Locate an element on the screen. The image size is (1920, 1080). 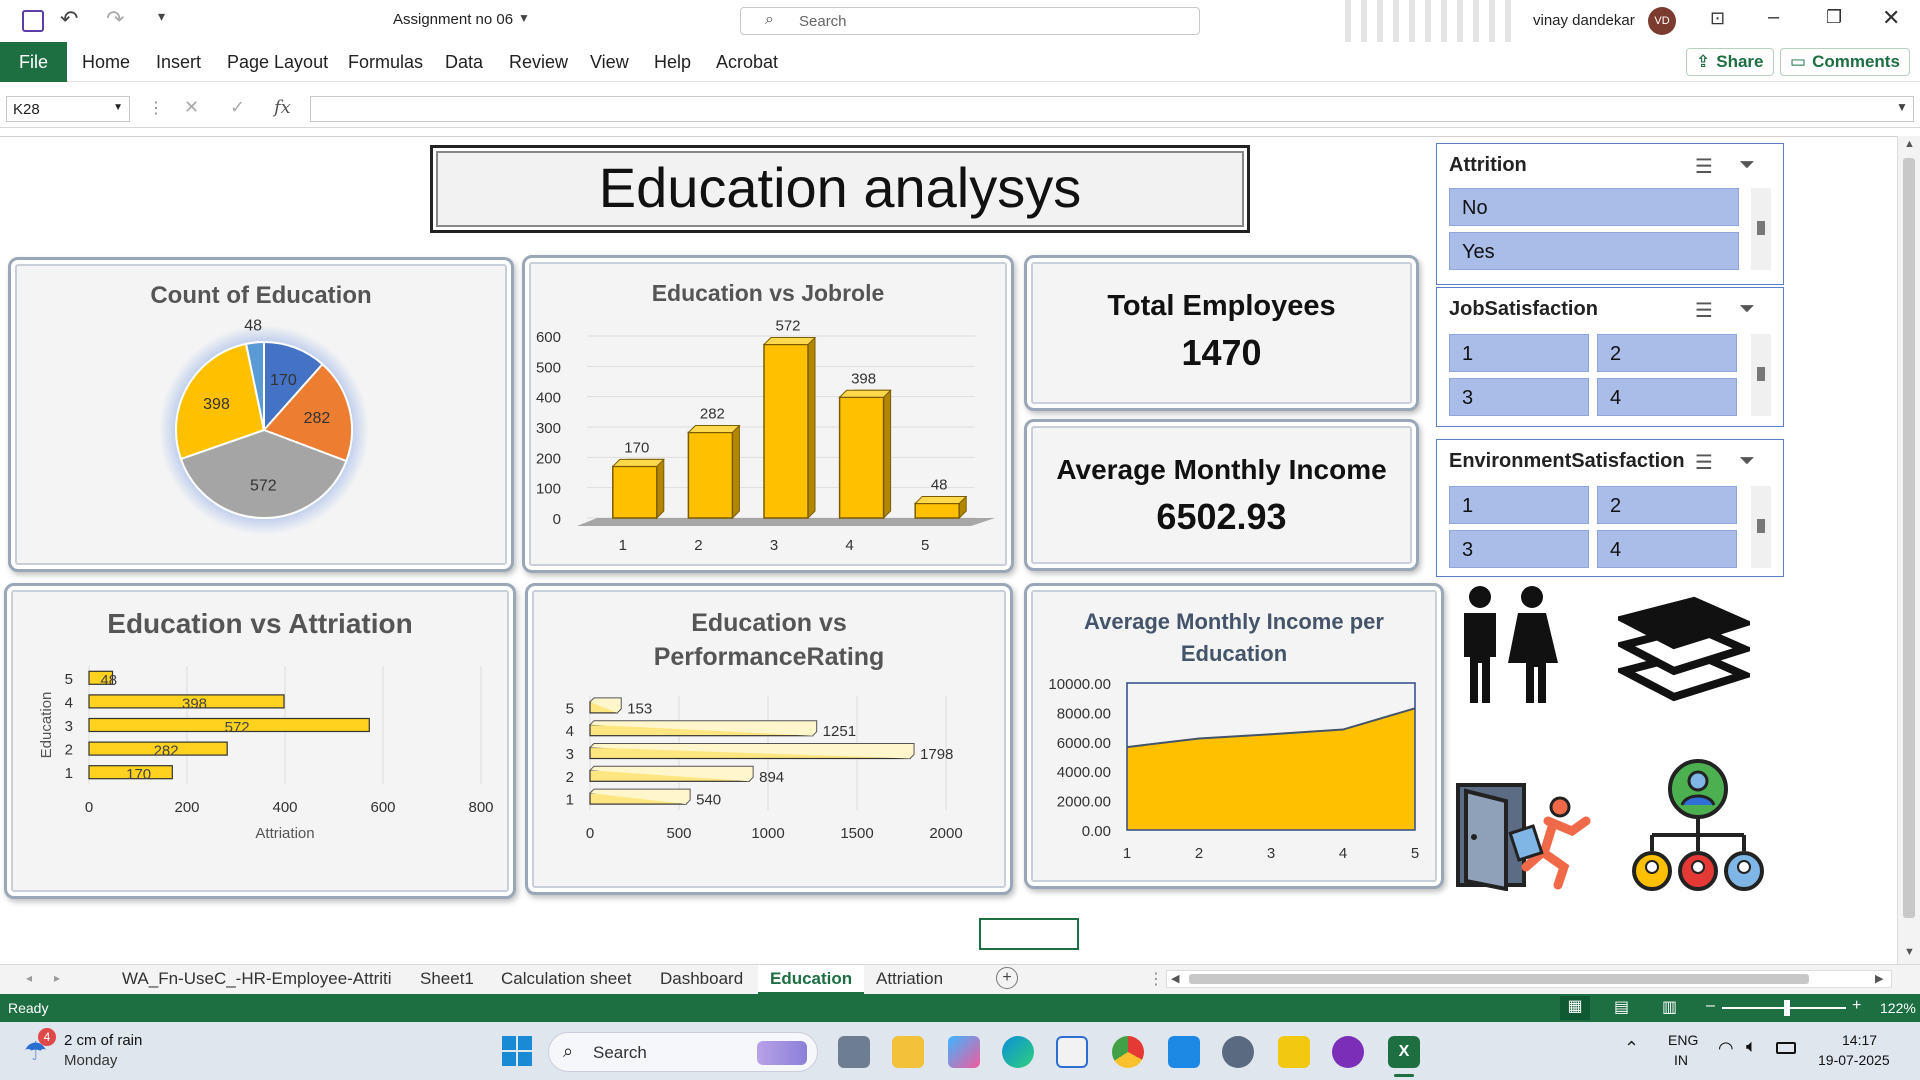
search-box: ⌕ Search is located at coordinates (970, 21).